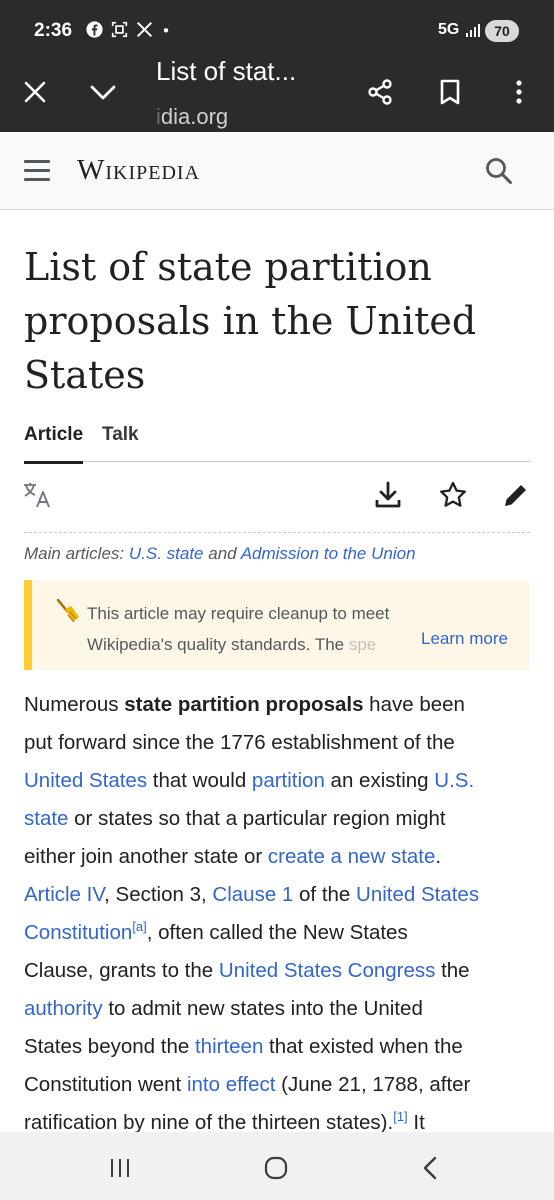 Image resolution: width=554 pixels, height=1200 pixels. Describe the element at coordinates (94, 29) in the screenshot. I see `facebook-icon` at that location.